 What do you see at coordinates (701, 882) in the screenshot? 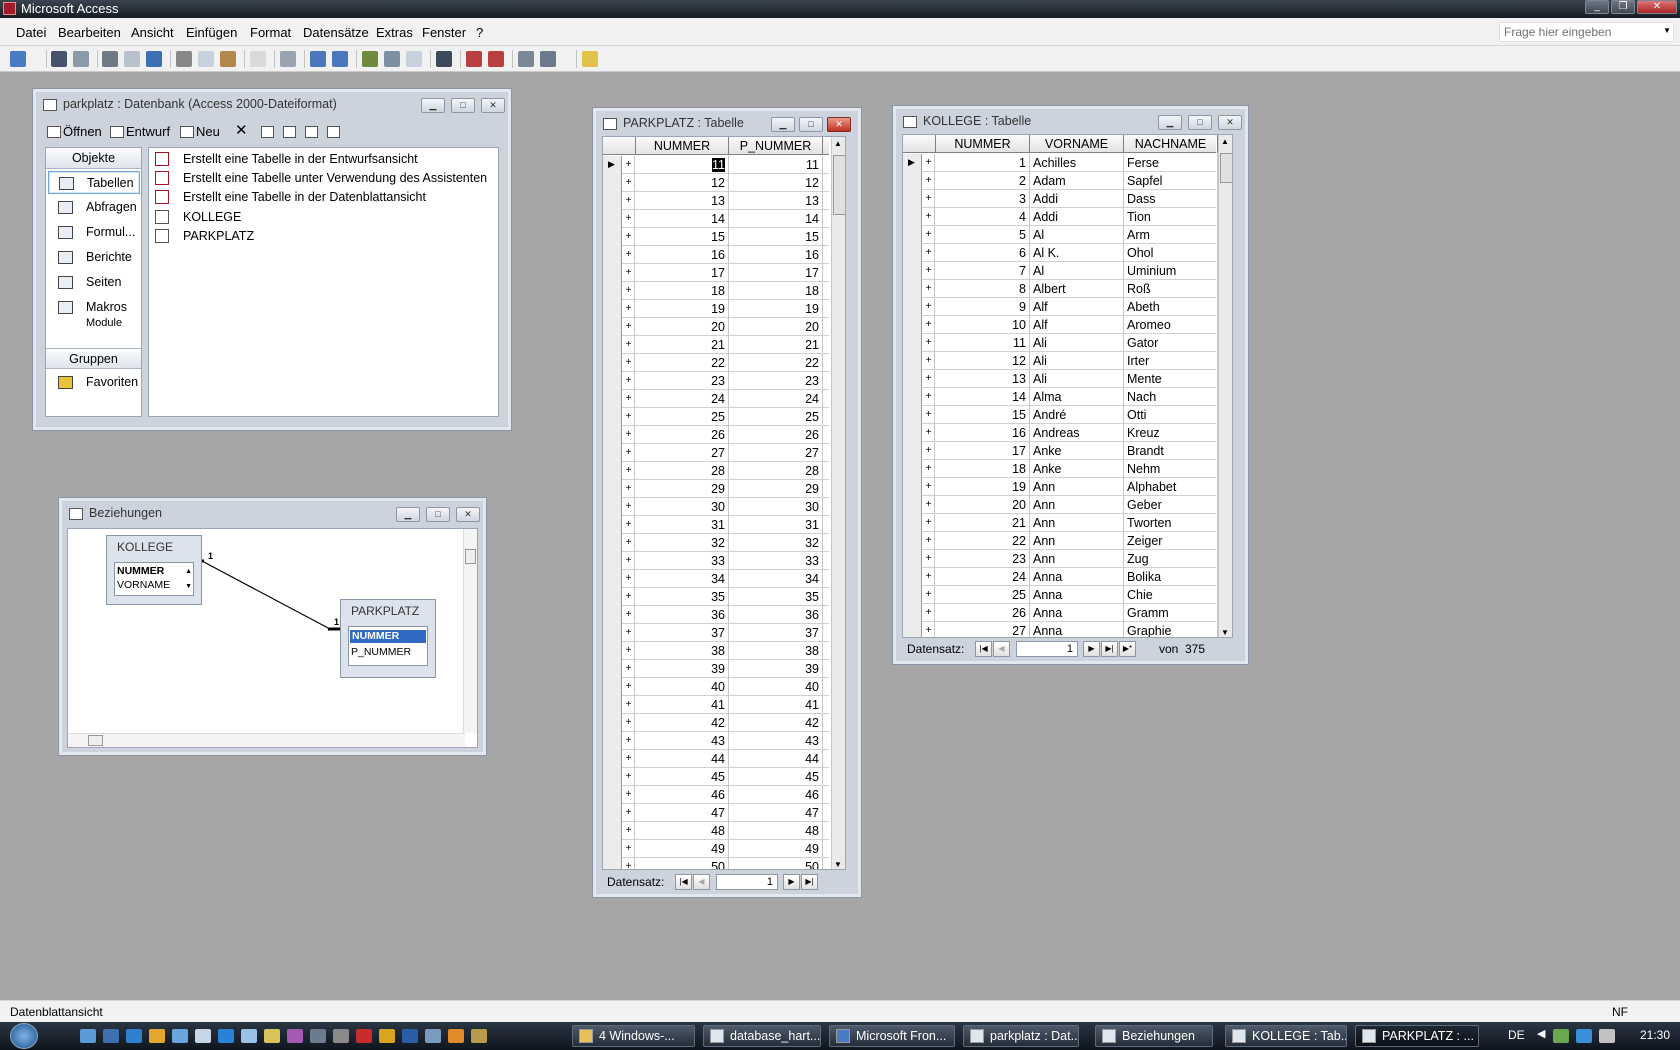
I see `previous-record-icon: ◀` at bounding box center [701, 882].